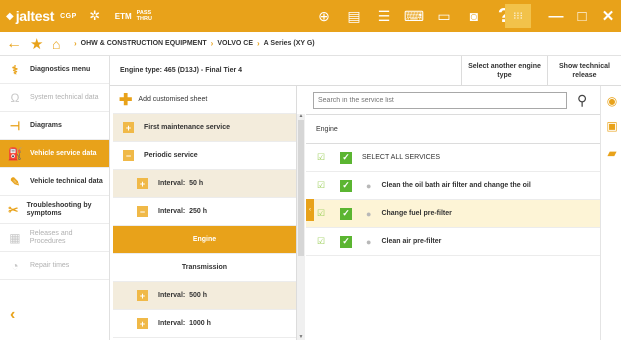 This screenshot has height=340, width=621. I want to click on tree-node-label: Transmission, so click(204, 267).